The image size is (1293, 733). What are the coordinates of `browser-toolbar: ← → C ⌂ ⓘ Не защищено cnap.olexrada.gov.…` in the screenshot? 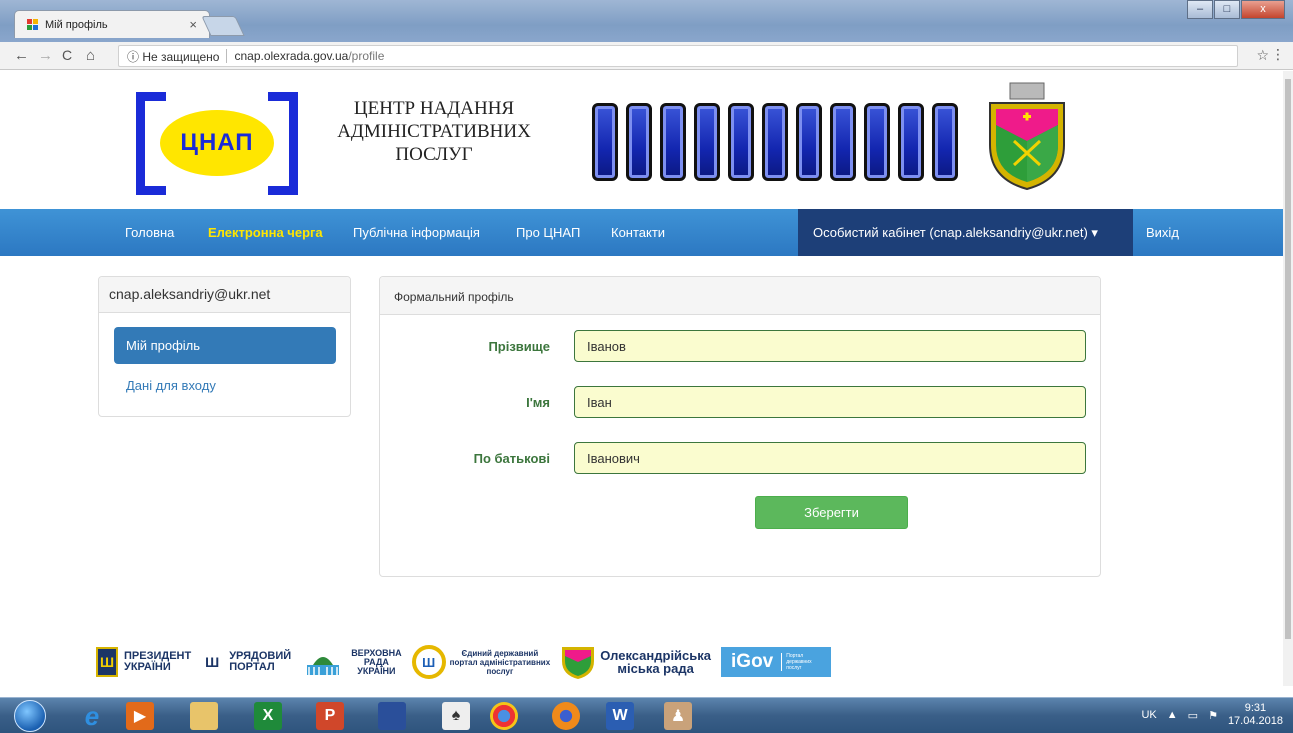 It's located at (646, 56).